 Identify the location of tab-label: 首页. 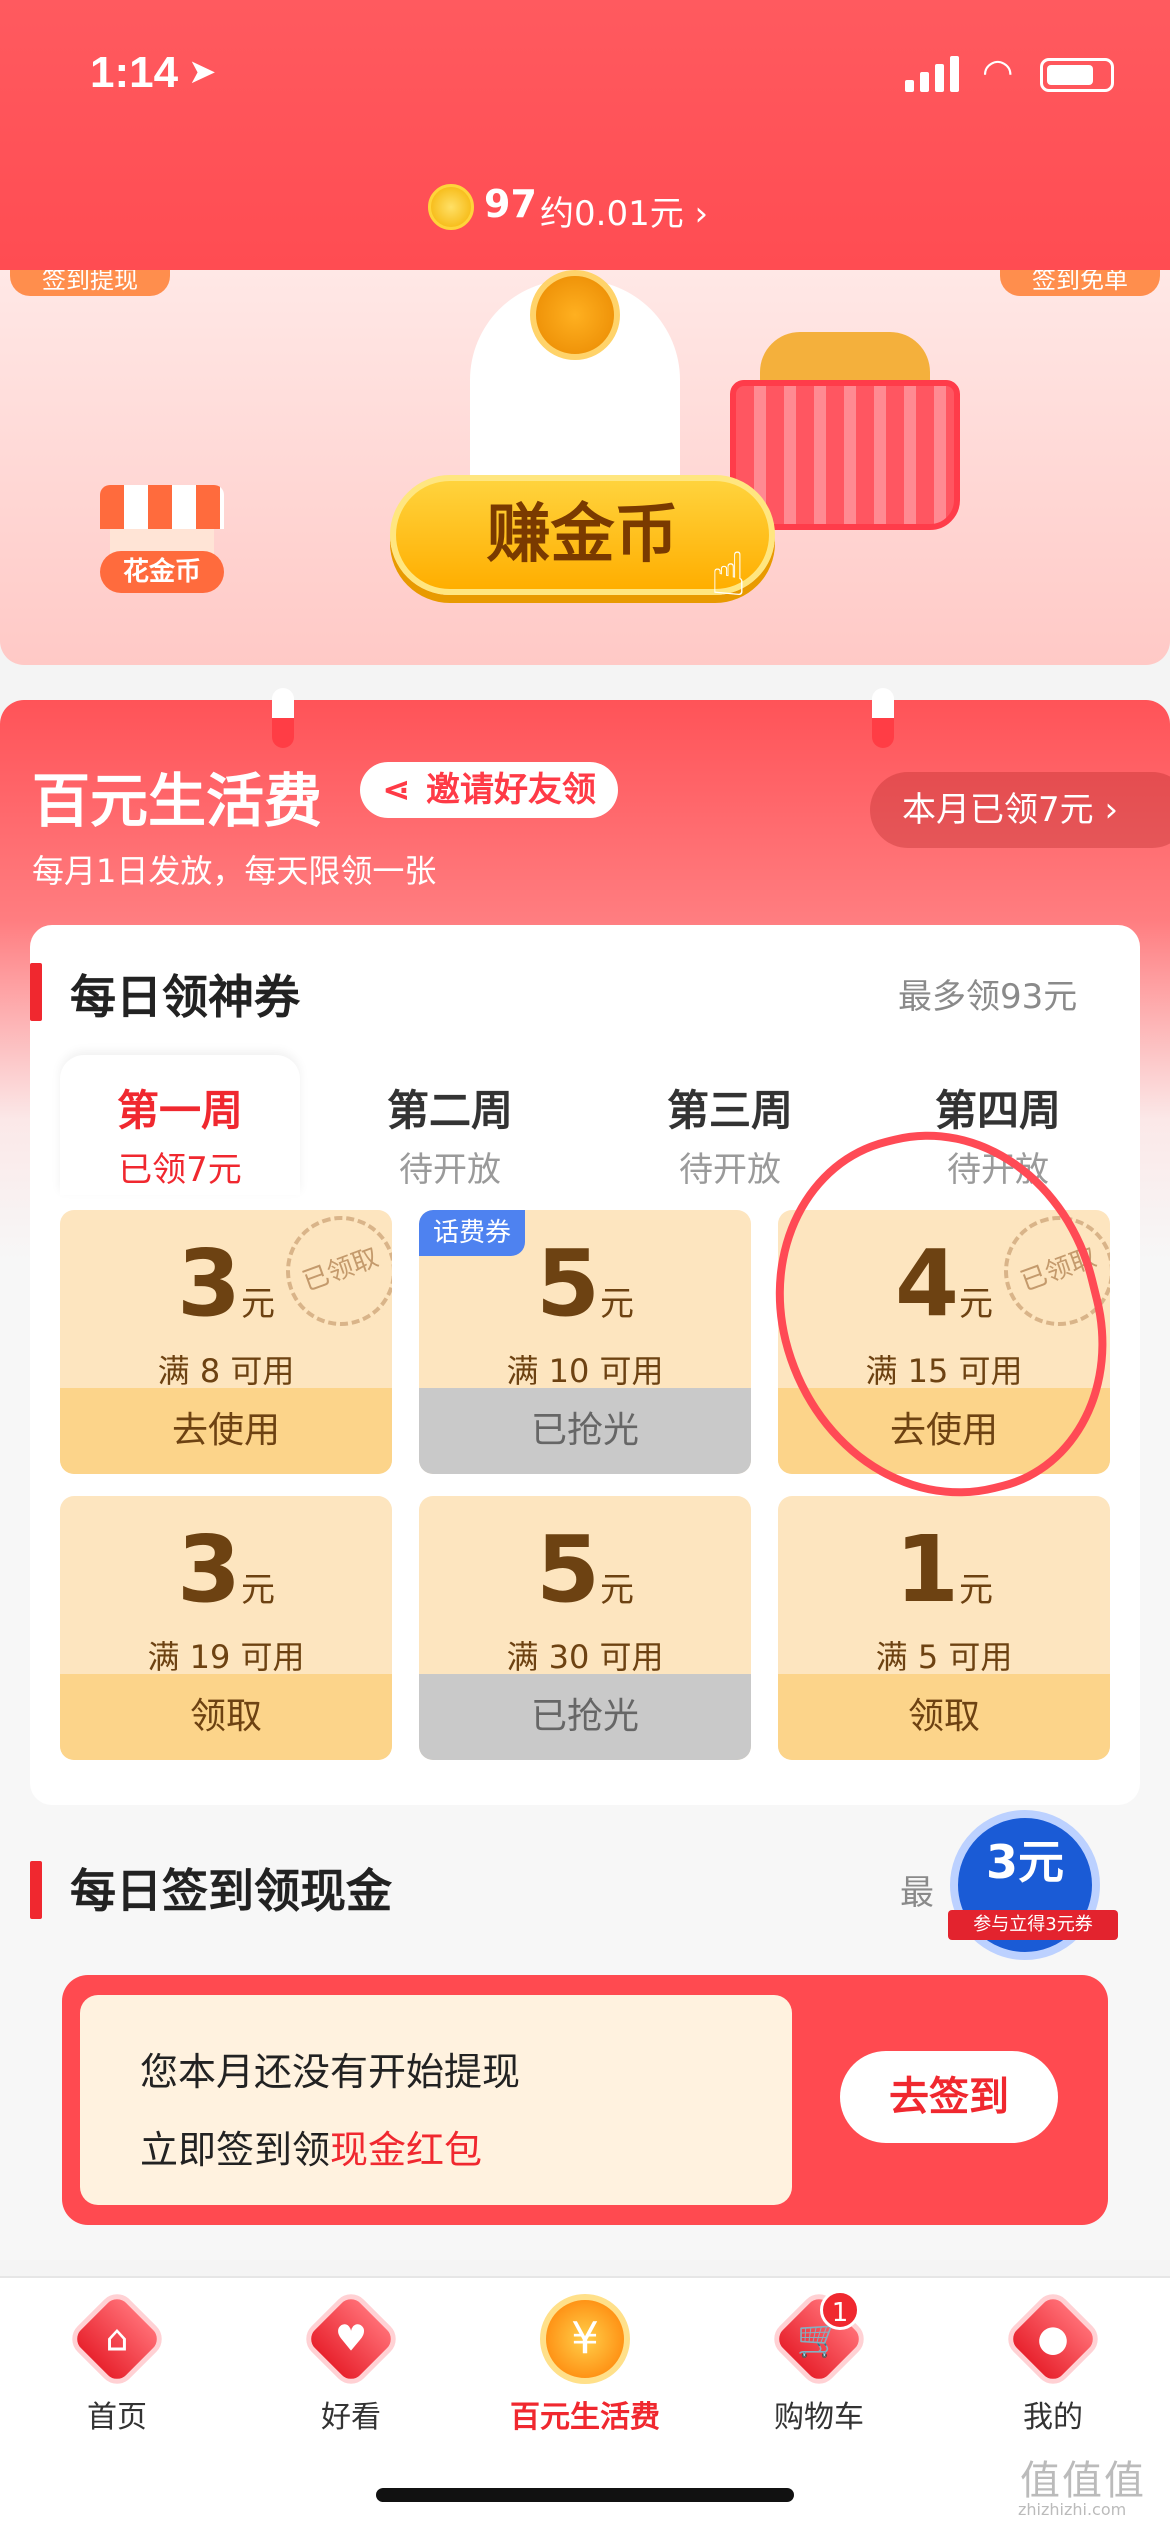
(117, 2417).